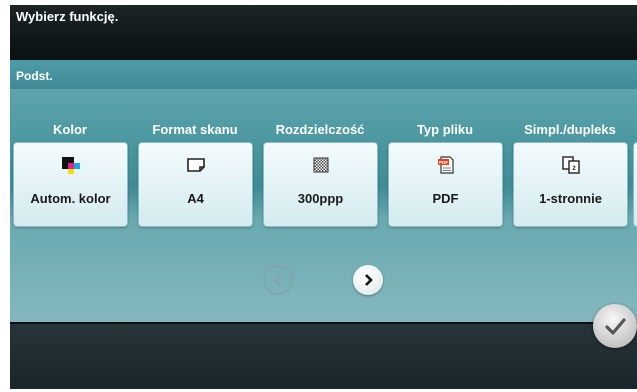  What do you see at coordinates (445, 198) in the screenshot?
I see `function-value-file-type: PDF` at bounding box center [445, 198].